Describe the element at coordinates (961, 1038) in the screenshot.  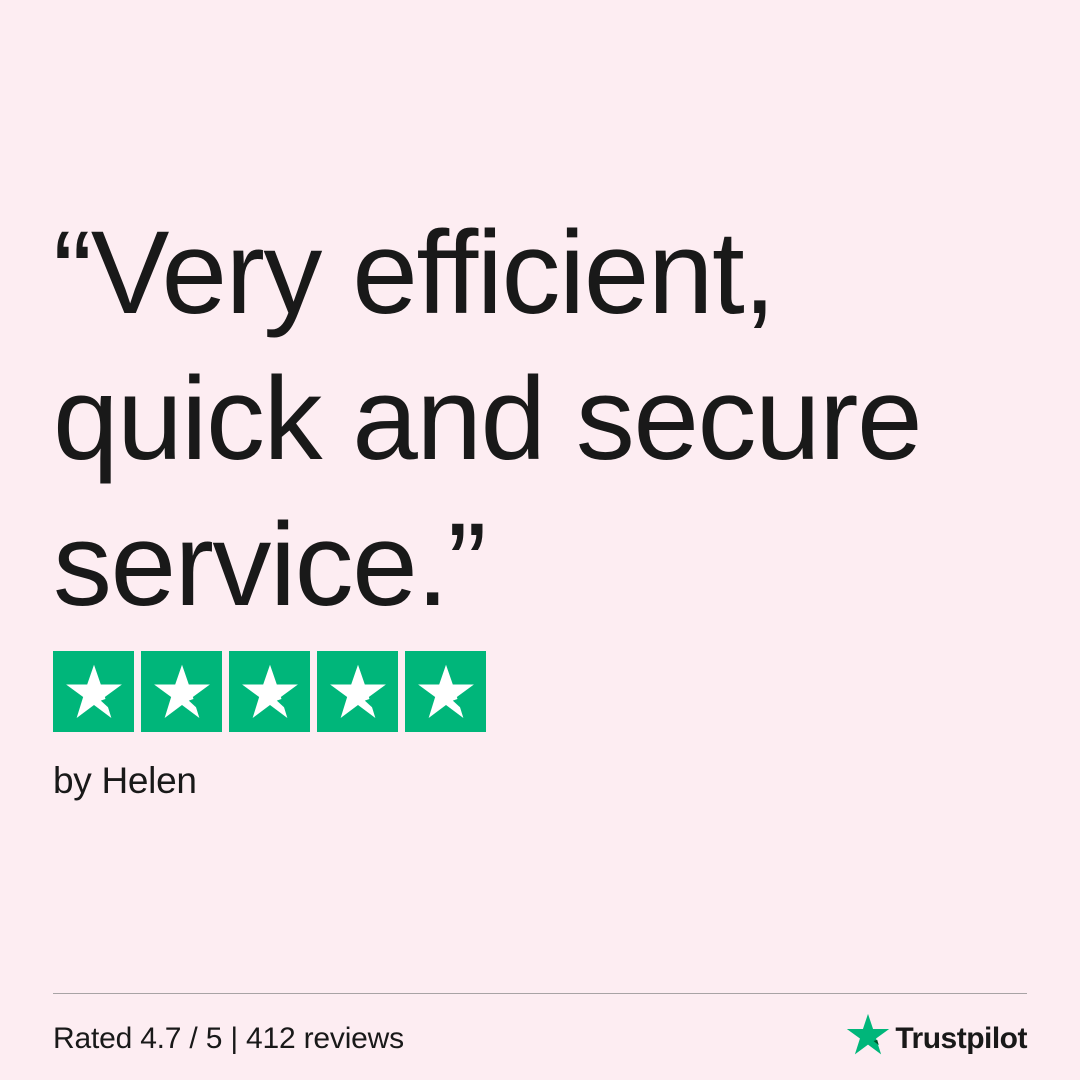
I see `trustpilot-wordmark: Trustpilot` at that location.